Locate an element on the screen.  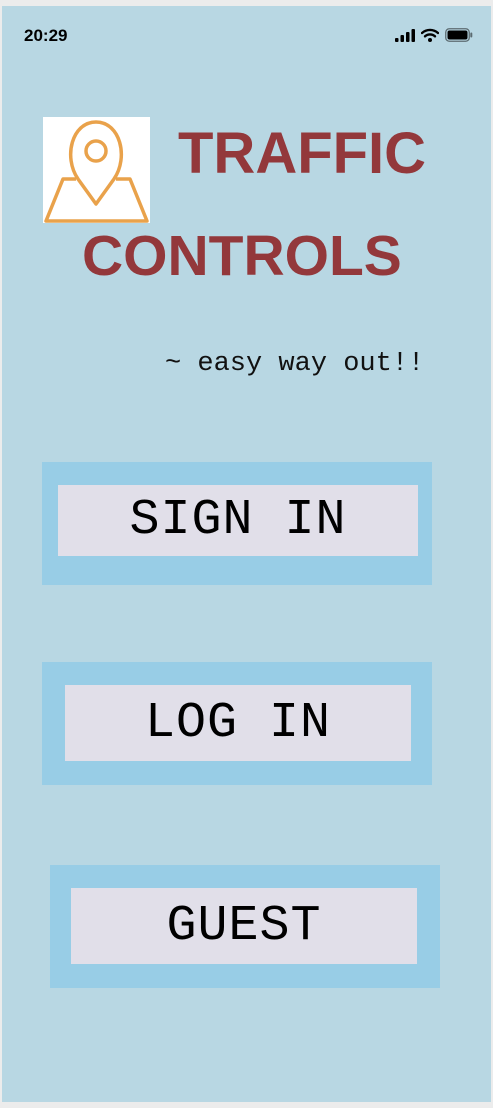
sign-in-button: SIGN IN is located at coordinates (238, 520).